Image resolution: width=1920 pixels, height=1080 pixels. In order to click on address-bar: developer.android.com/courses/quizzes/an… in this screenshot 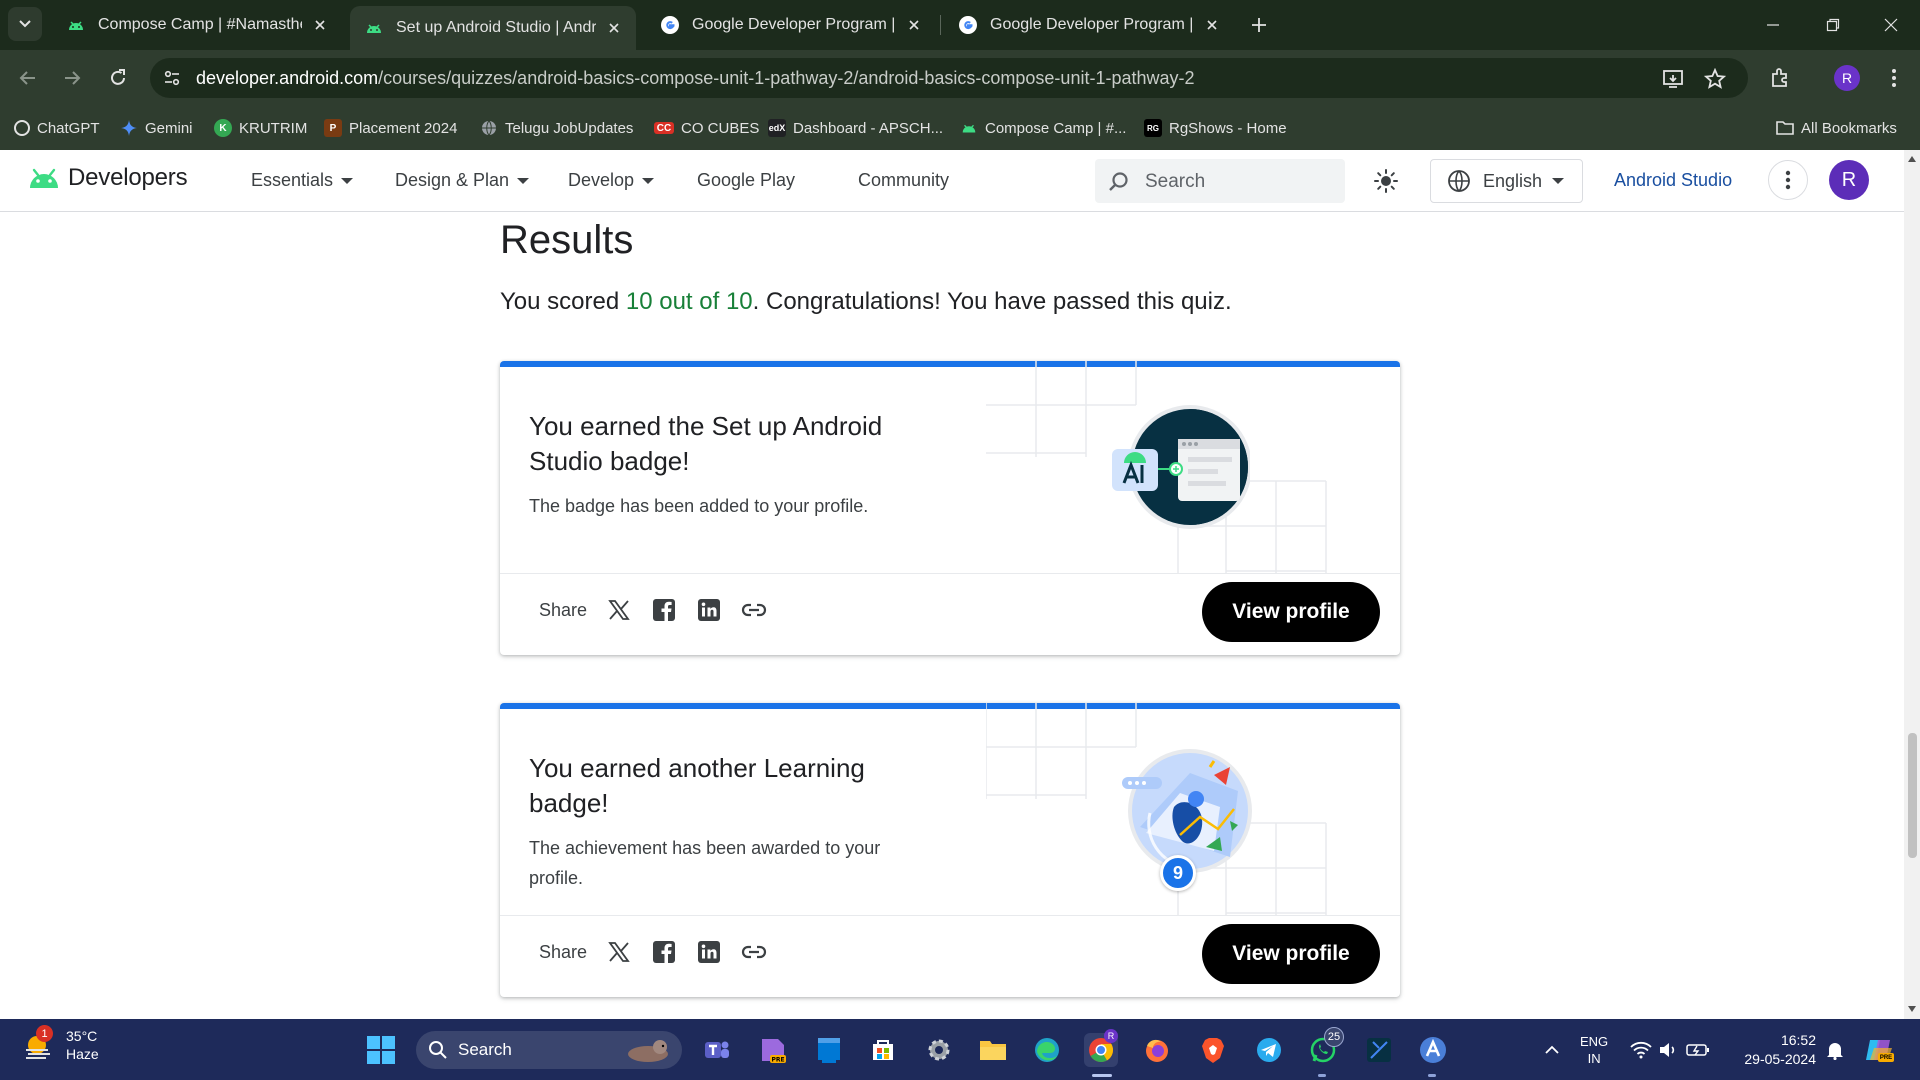, I will do `click(949, 78)`.